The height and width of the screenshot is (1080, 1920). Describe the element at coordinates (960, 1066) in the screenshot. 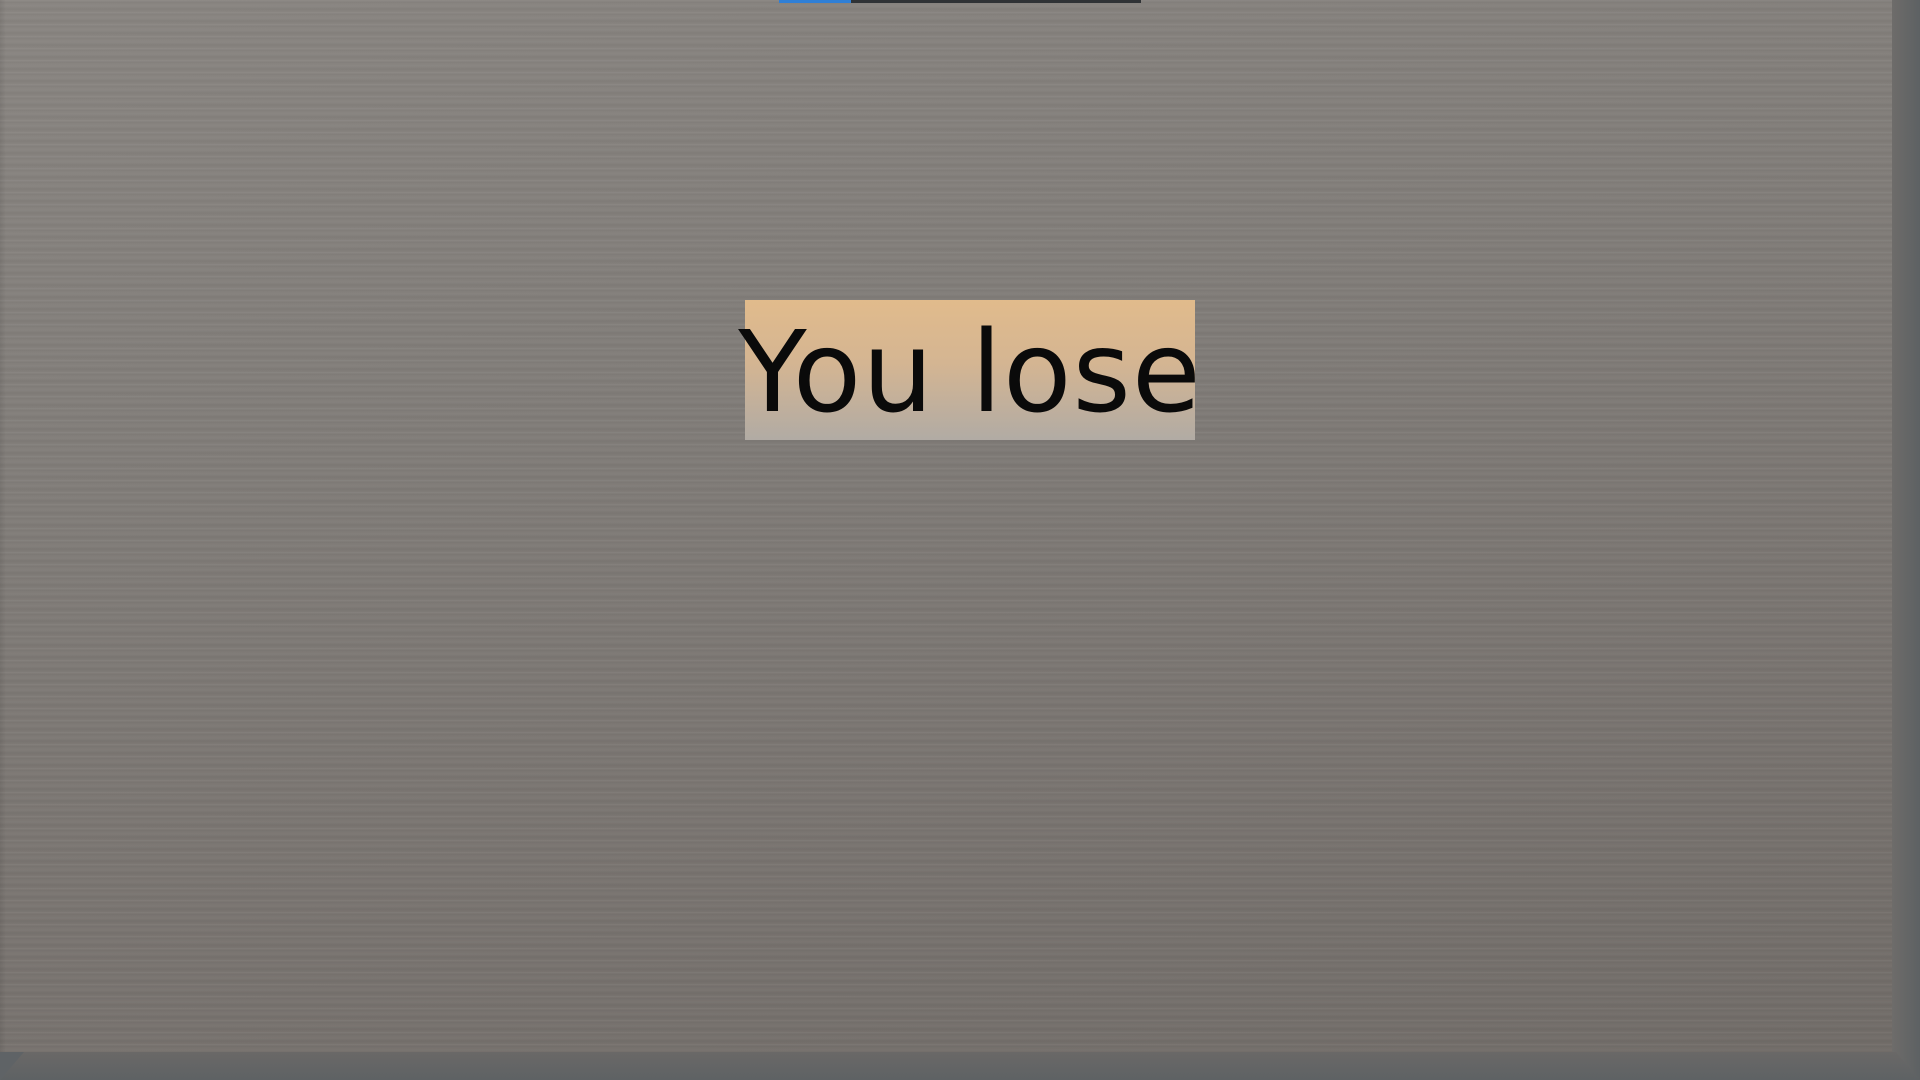

I see `board-bottom-bevel` at that location.